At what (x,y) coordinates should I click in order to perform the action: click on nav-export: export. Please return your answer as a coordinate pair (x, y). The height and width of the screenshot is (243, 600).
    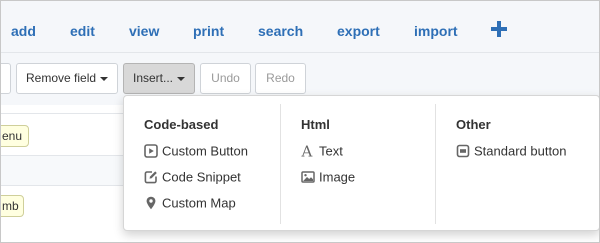
    Looking at the image, I should click on (358, 31).